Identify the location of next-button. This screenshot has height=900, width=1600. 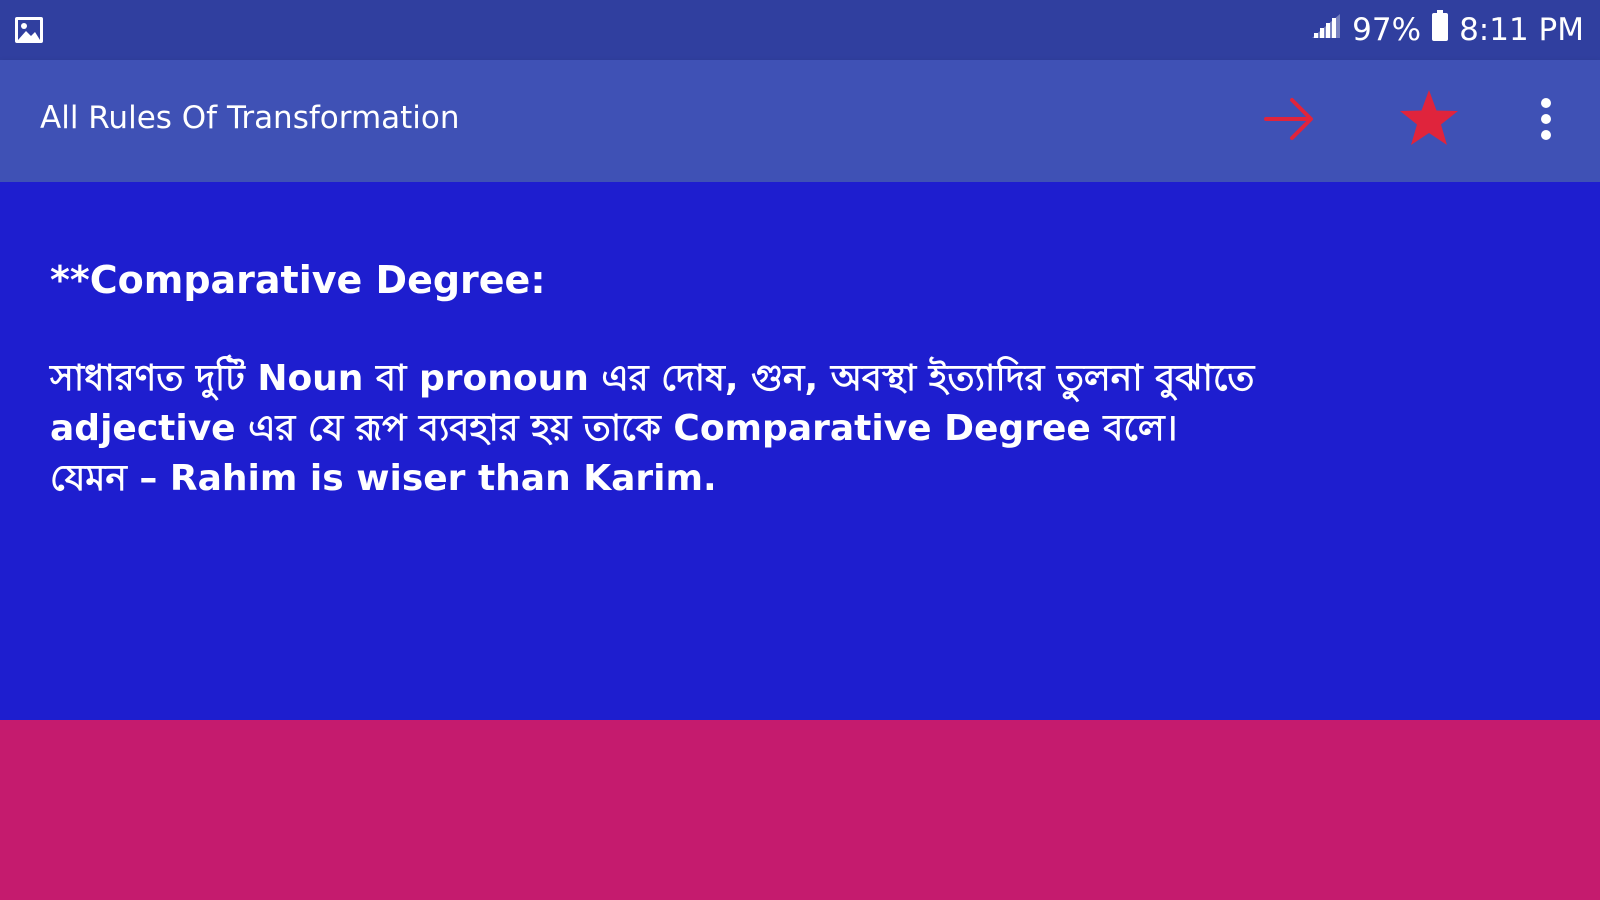
(1290, 121).